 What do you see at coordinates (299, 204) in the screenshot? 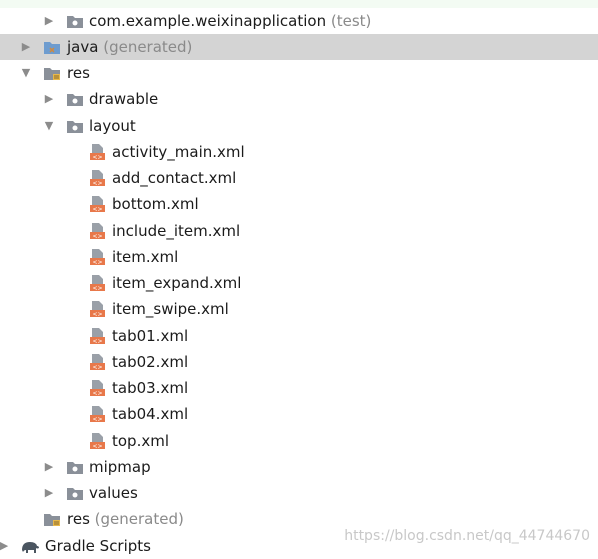
I see `tree-row-xml-file: <> bottom.xml` at bounding box center [299, 204].